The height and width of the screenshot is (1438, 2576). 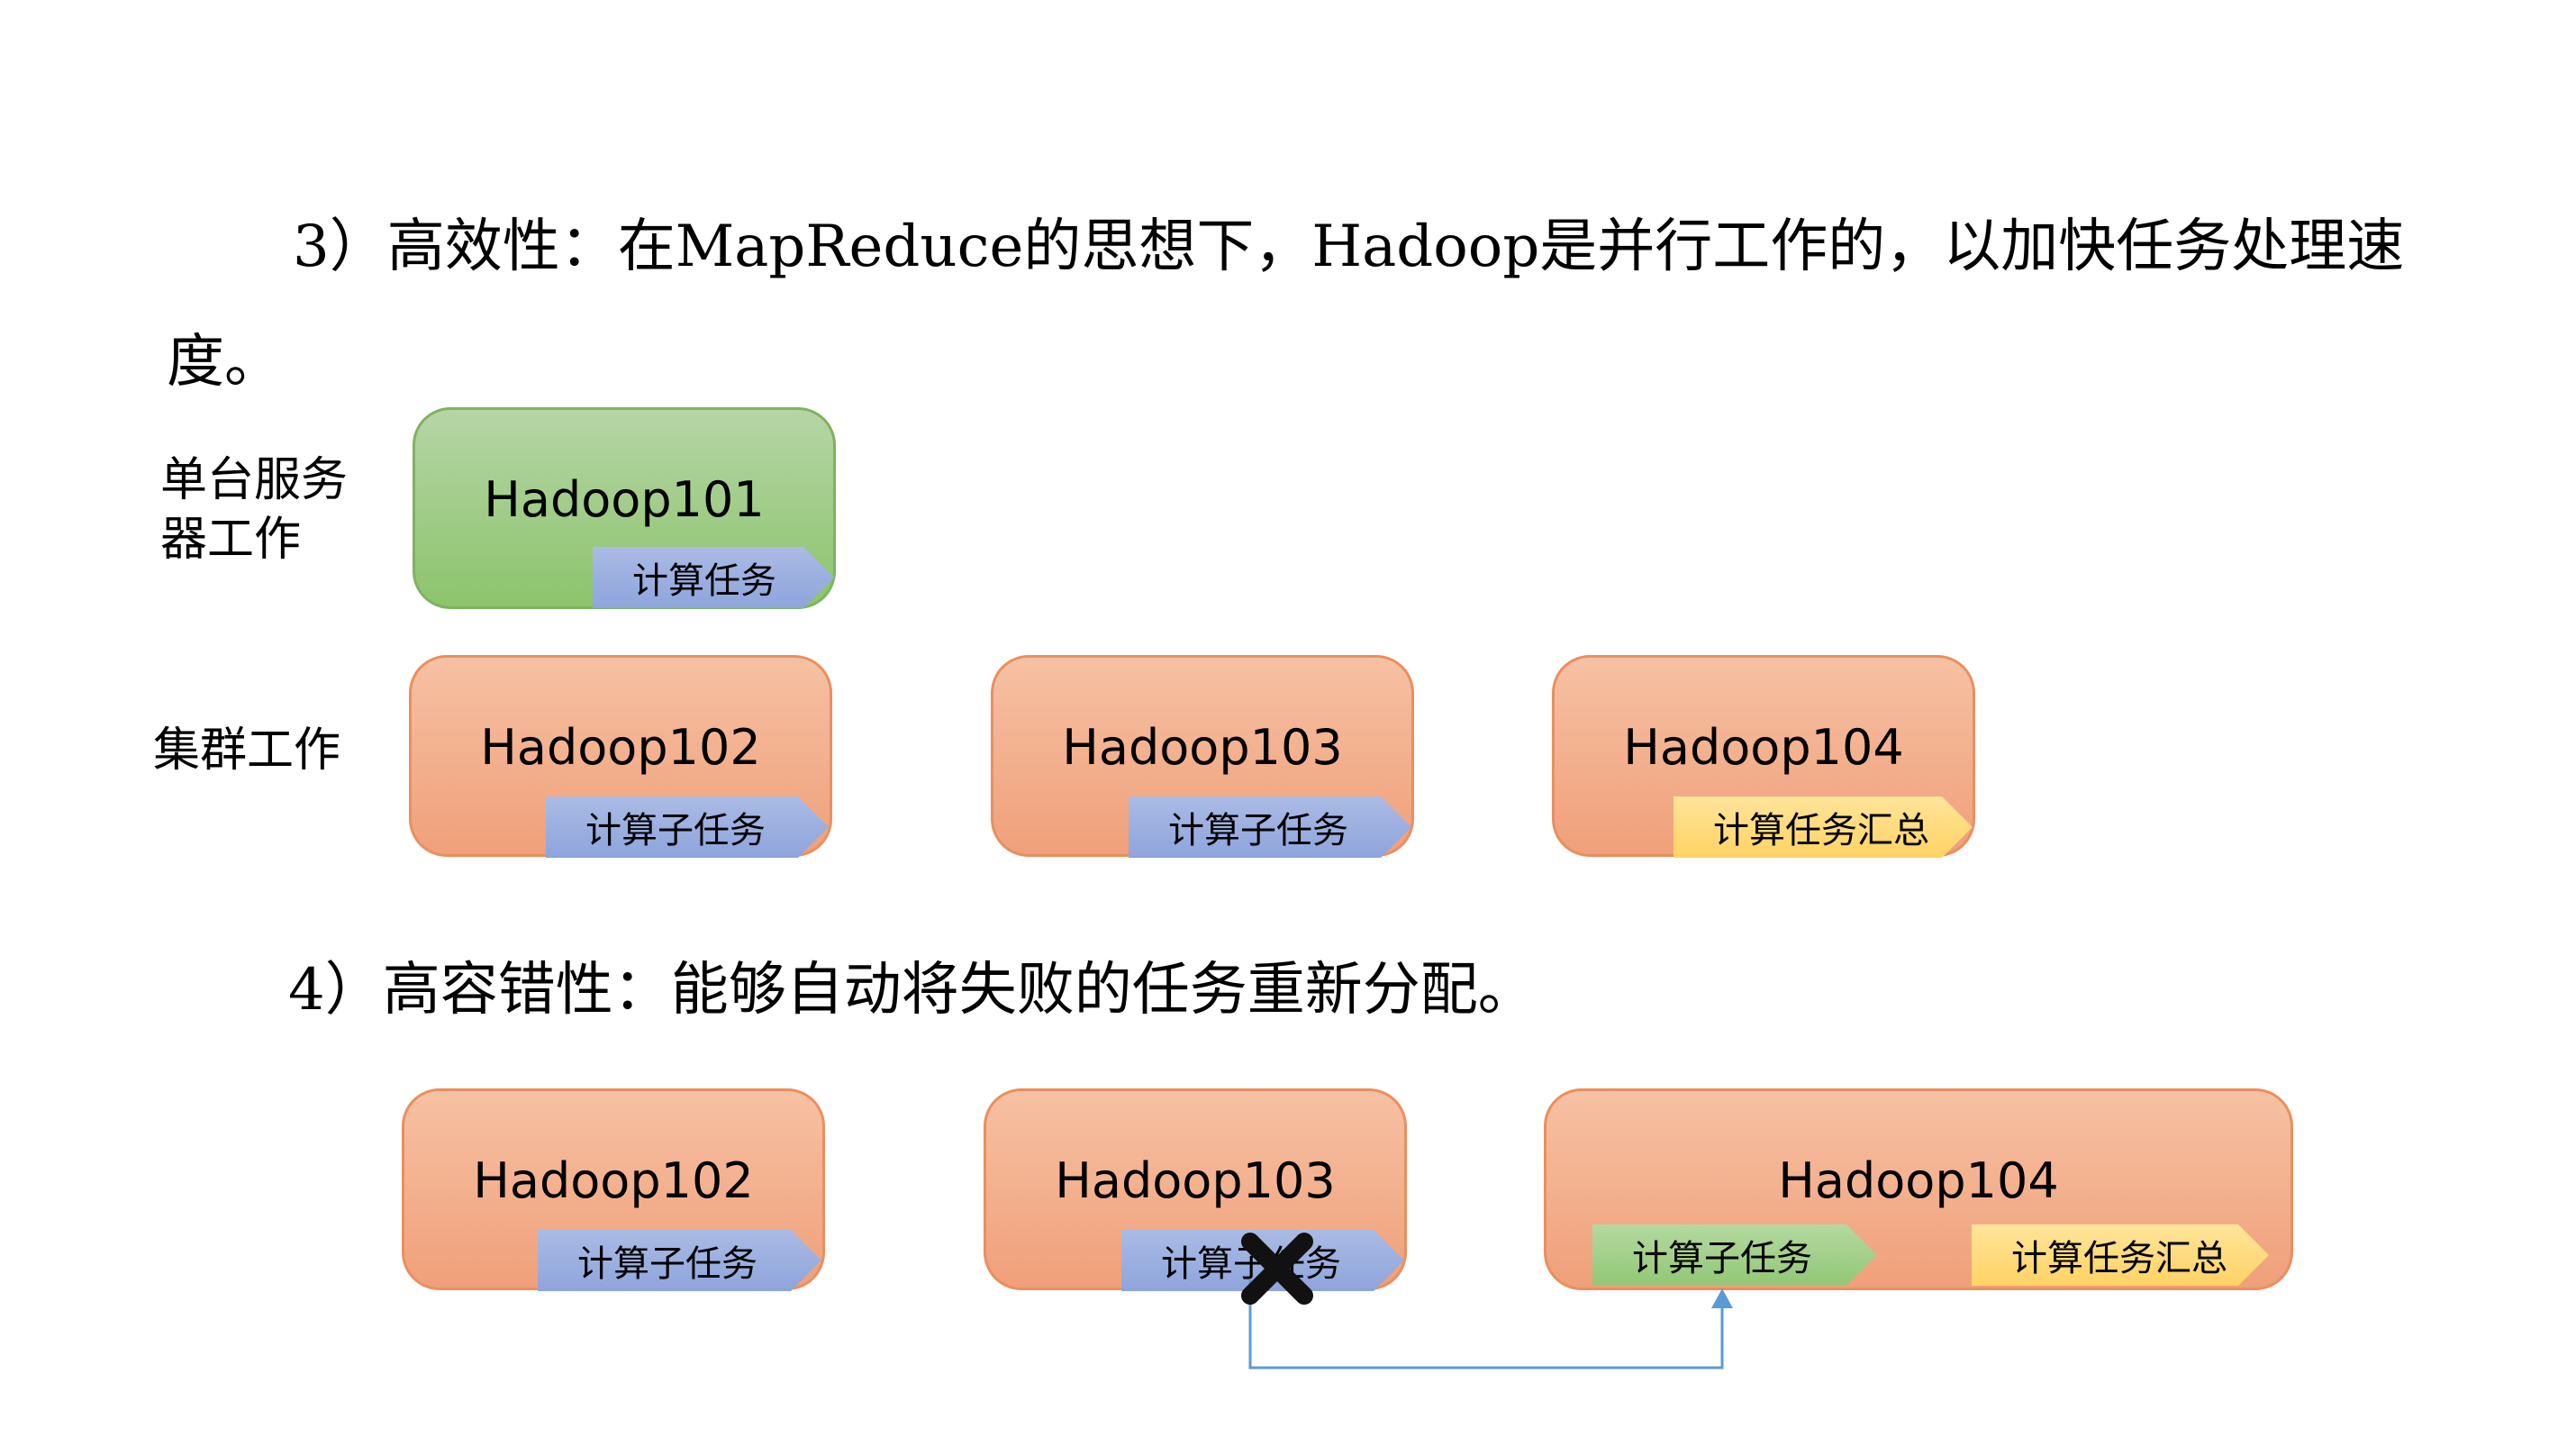 I want to click on arrow-line, so click(x=1486, y=1324).